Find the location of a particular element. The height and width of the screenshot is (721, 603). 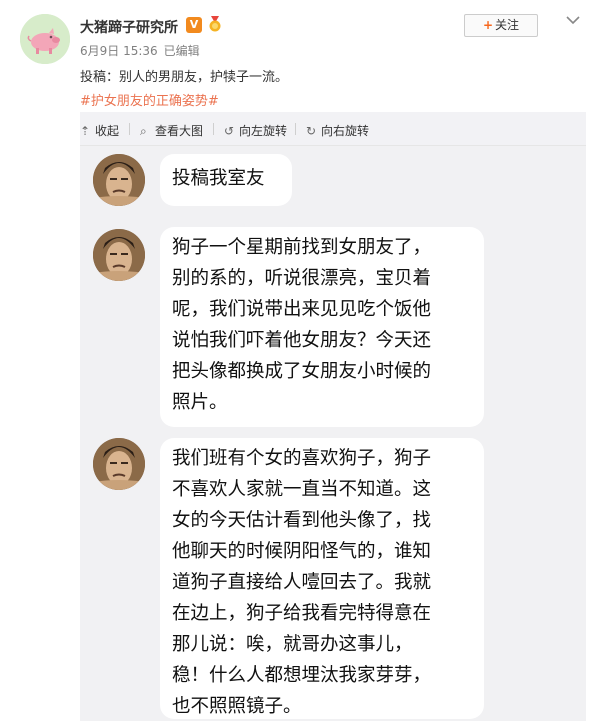

author-name: 大猪蹄子研究所 is located at coordinates (129, 27).